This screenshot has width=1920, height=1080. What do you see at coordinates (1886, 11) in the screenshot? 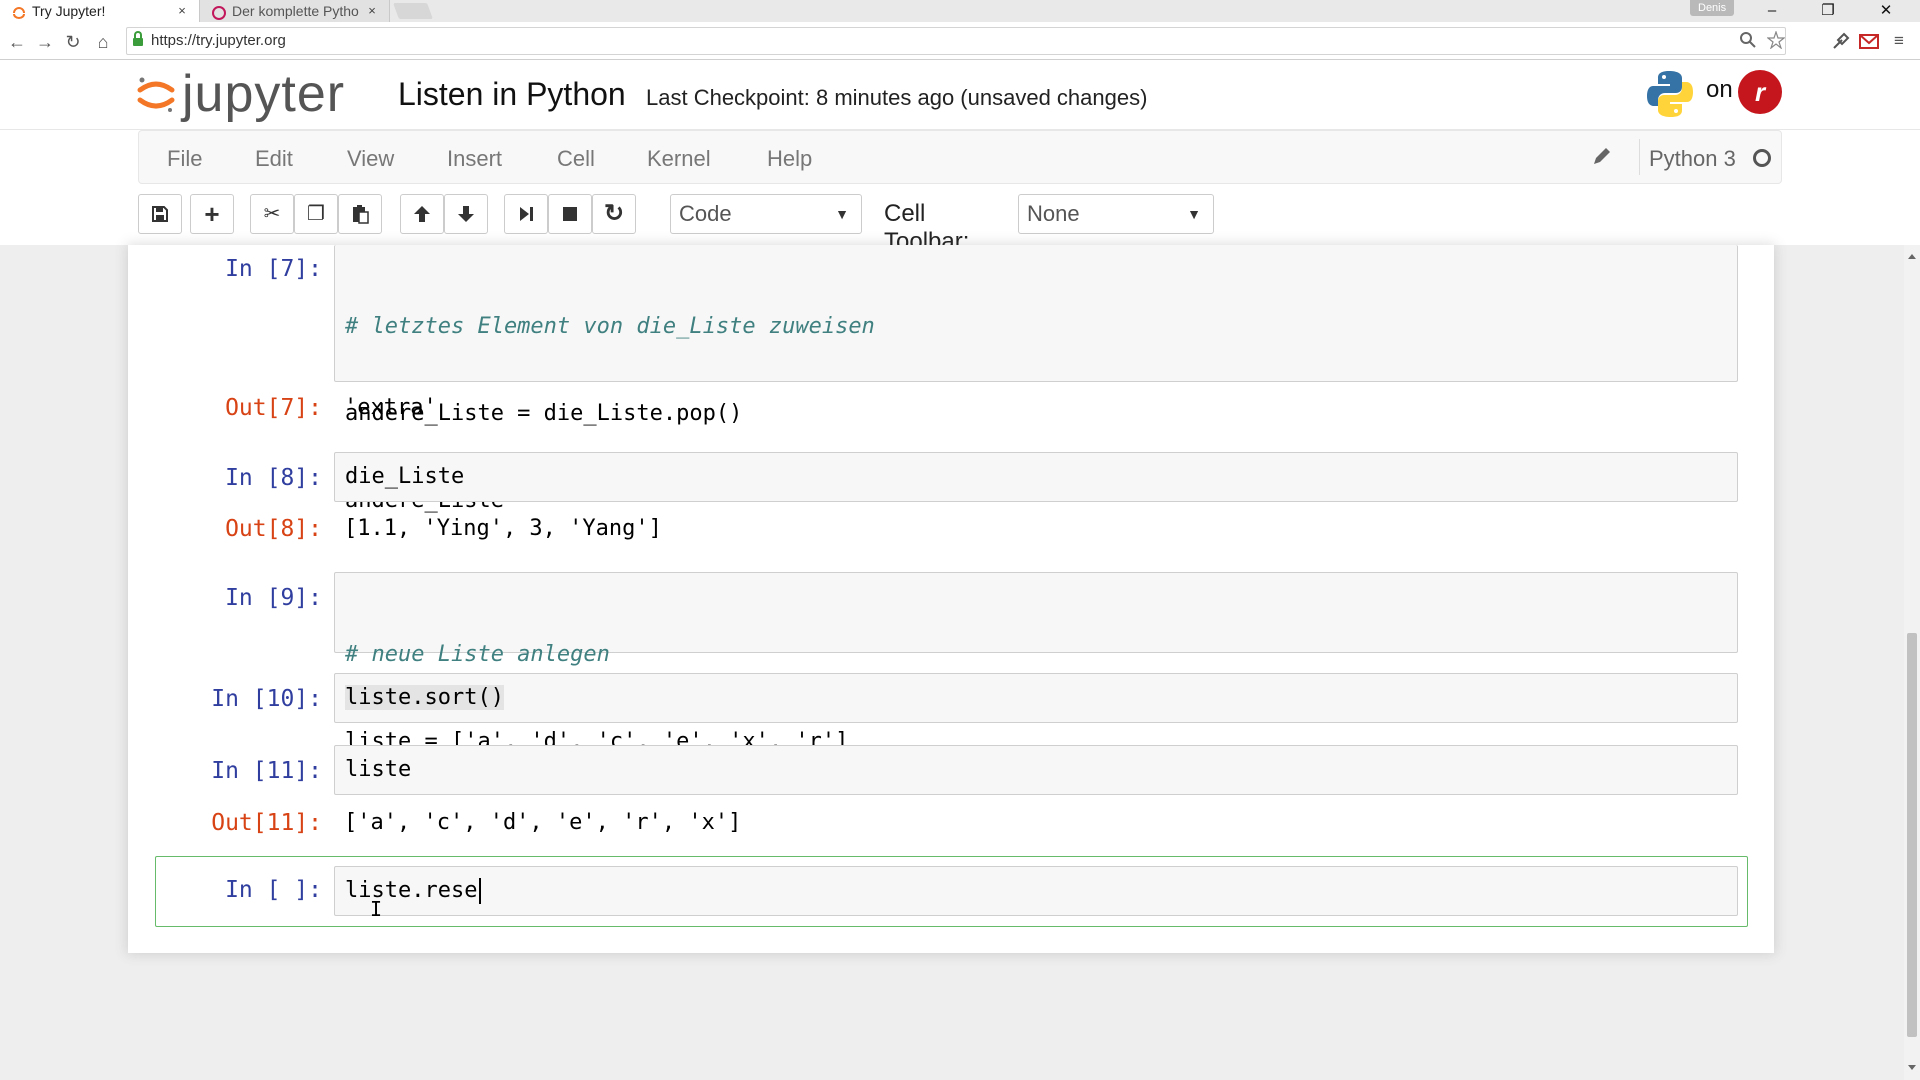
I see `close-window-button: ✕` at bounding box center [1886, 11].